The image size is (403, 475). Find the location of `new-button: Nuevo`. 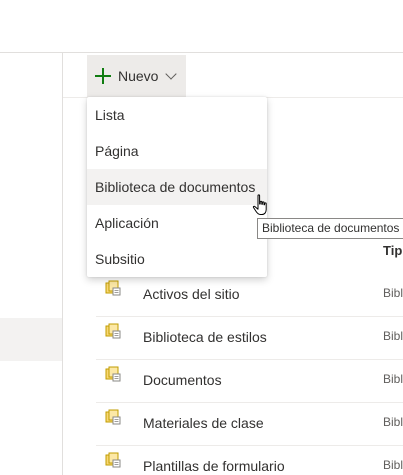

new-button: Nuevo is located at coordinates (136, 76).